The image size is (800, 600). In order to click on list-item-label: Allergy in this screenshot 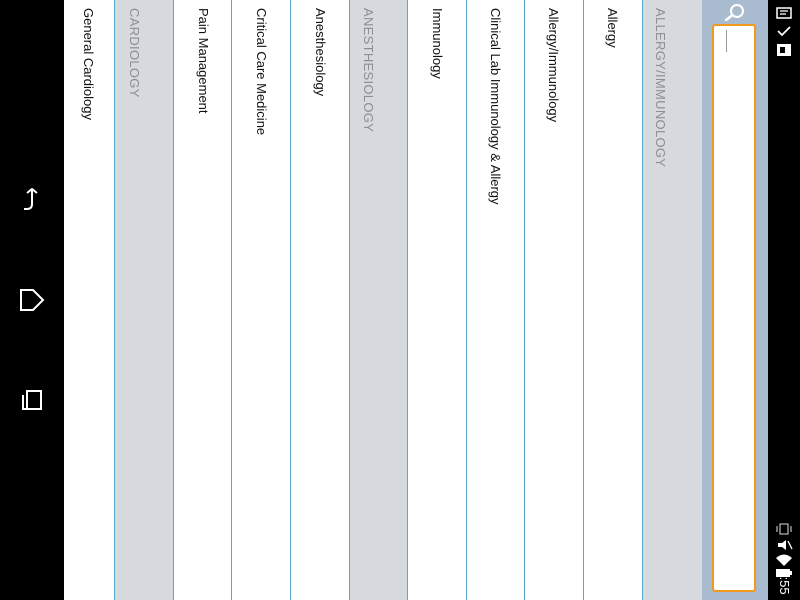, I will do `click(612, 28)`.